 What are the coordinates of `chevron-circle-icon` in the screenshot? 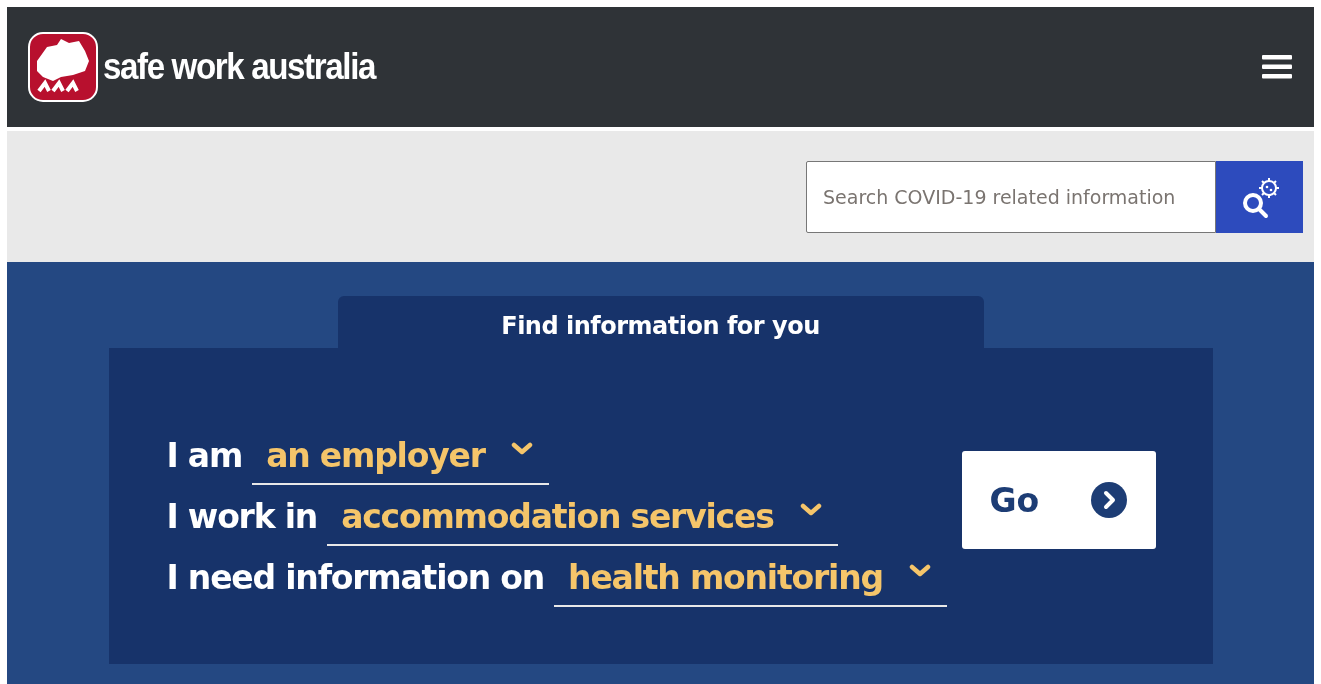 It's located at (1108, 500).